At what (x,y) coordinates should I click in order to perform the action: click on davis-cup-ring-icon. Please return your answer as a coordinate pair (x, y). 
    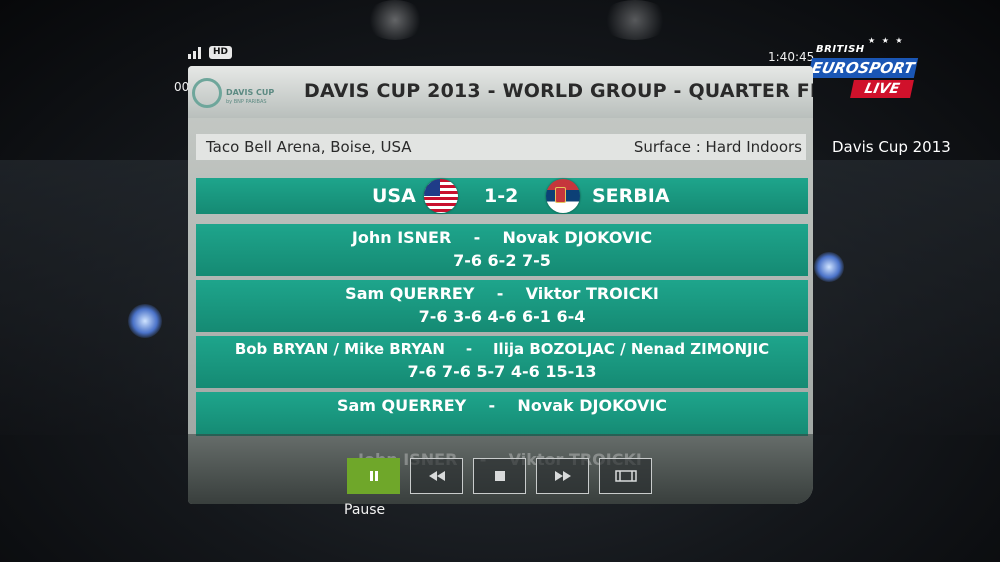
    Looking at the image, I should click on (207, 93).